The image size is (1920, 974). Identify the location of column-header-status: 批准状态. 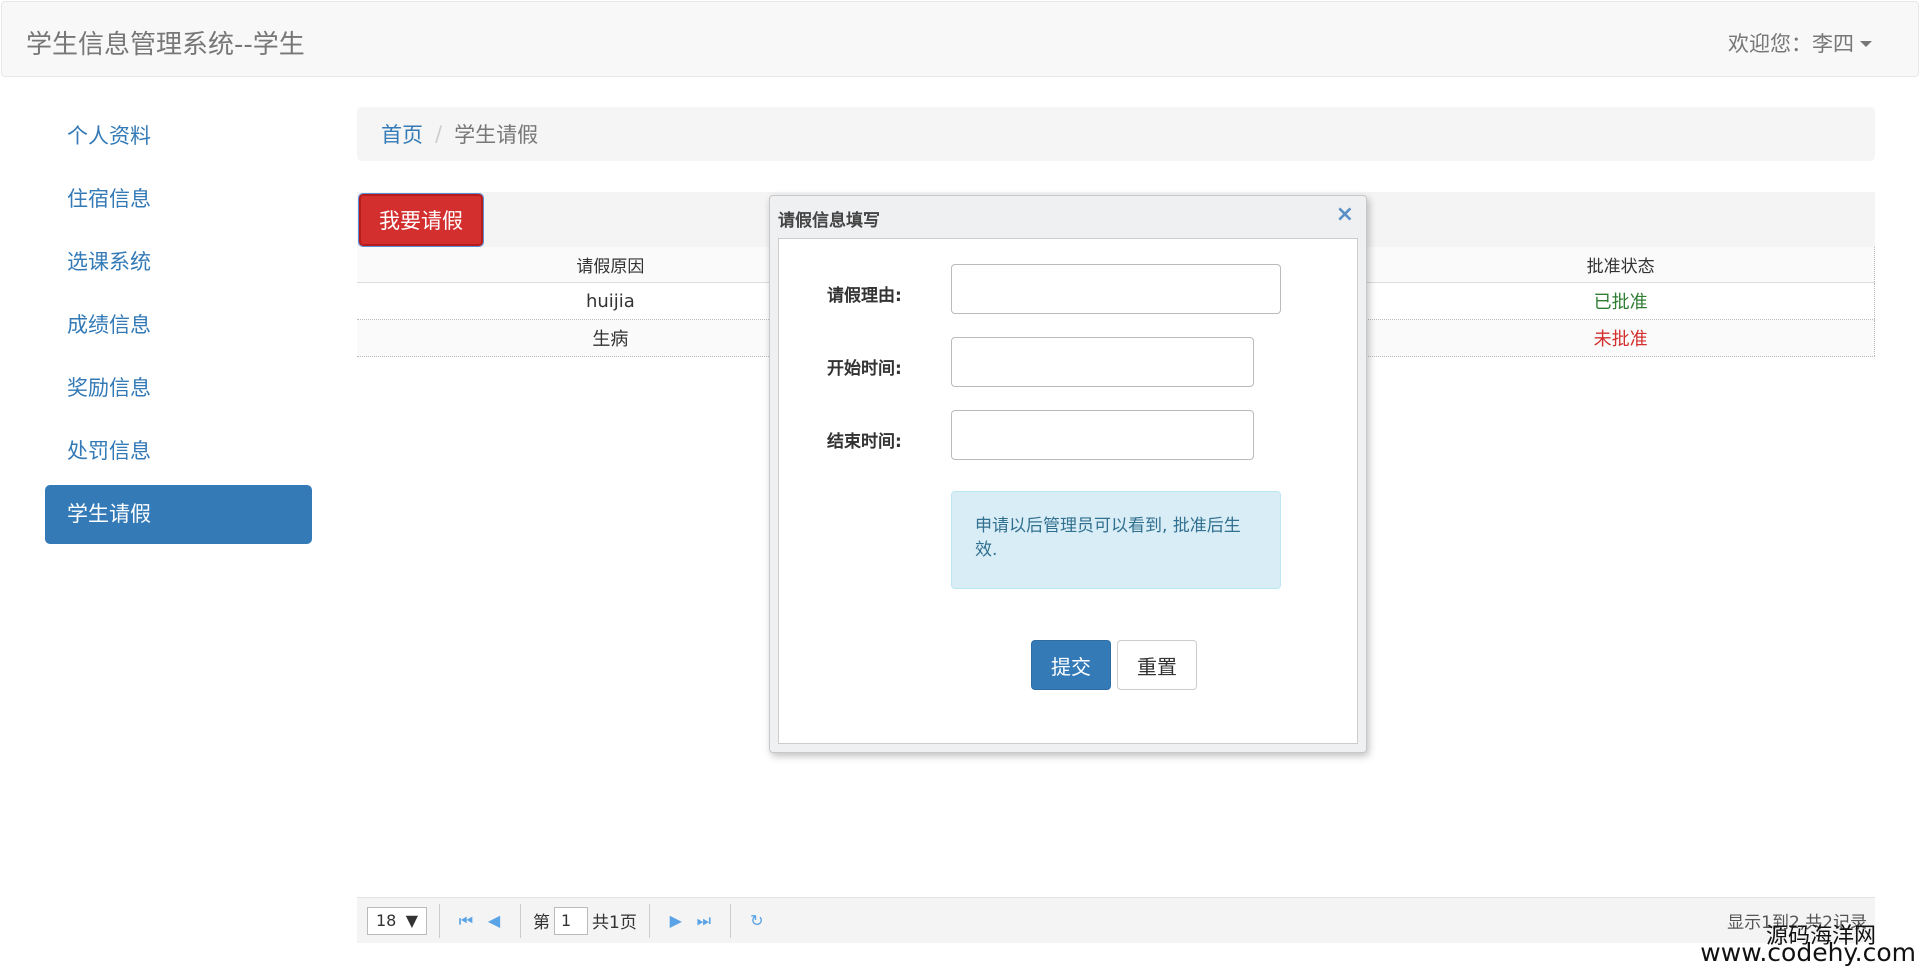
(1621, 264).